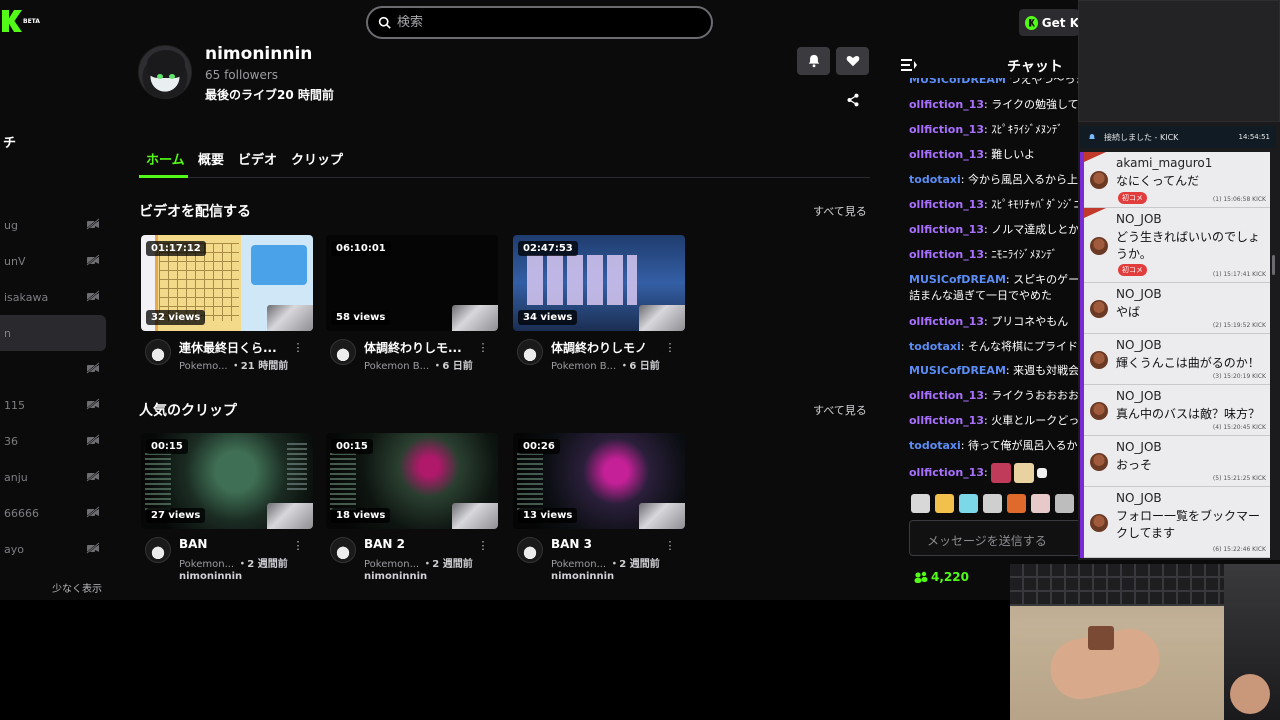  What do you see at coordinates (1177, 180) in the screenshot?
I see `overlay-comment: akami_maguro1 なにくってんだ 初コメ (1) 15:06:58 KICK` at bounding box center [1177, 180].